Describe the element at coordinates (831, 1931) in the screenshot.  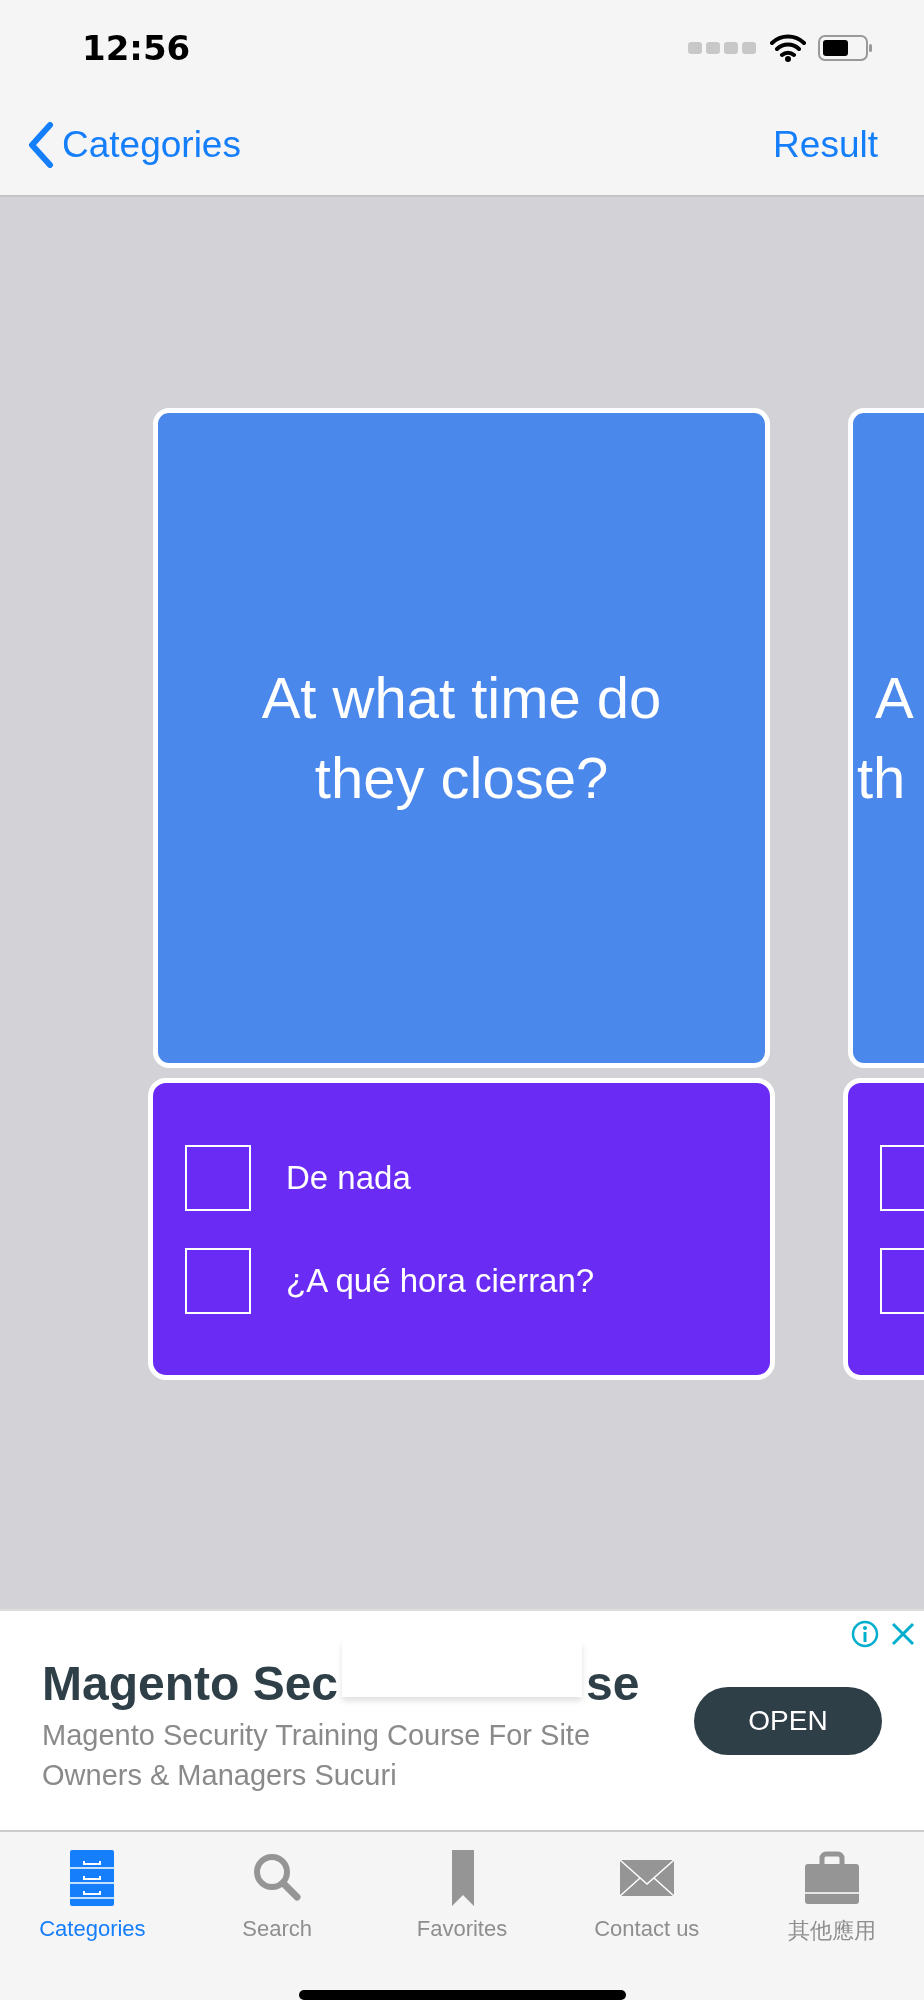
I see `tab-label: 其他應用` at that location.